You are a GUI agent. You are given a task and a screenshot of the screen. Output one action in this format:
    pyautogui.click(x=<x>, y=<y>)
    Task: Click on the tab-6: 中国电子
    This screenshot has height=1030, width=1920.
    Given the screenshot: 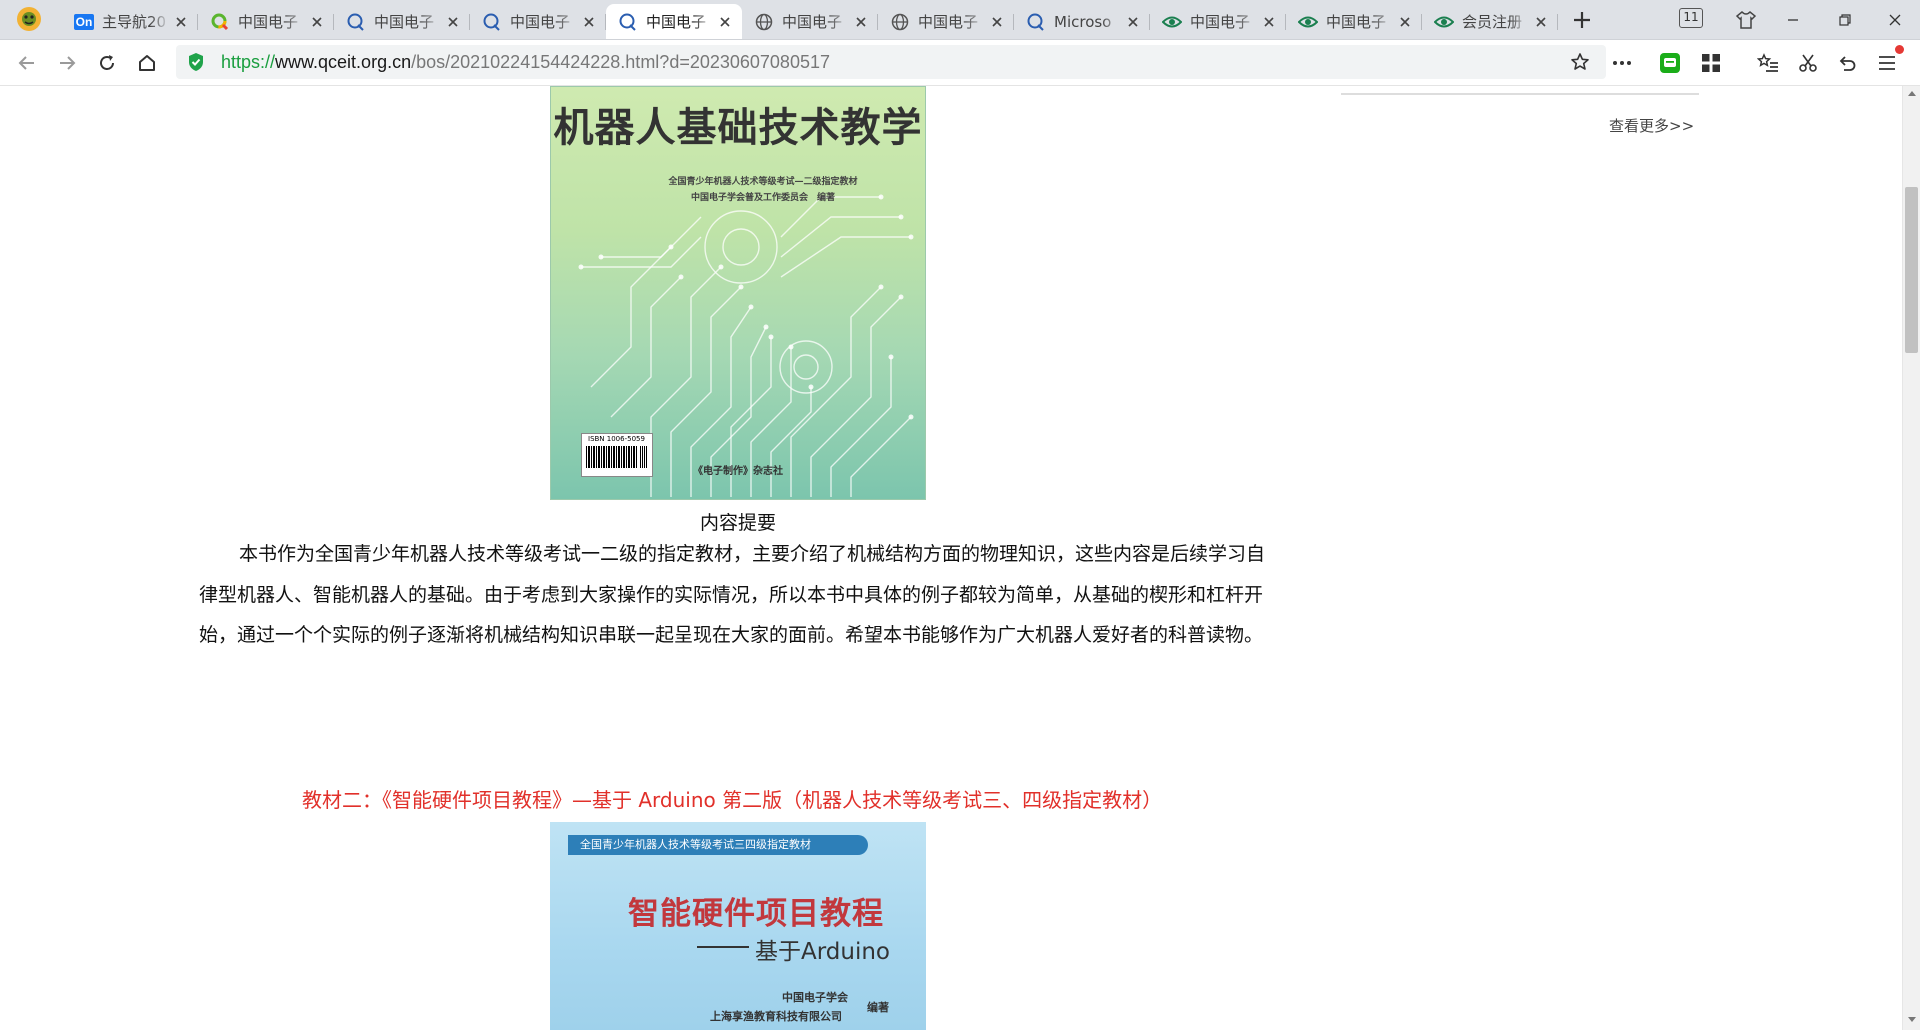 What is the action you would take?
    pyautogui.click(x=946, y=21)
    